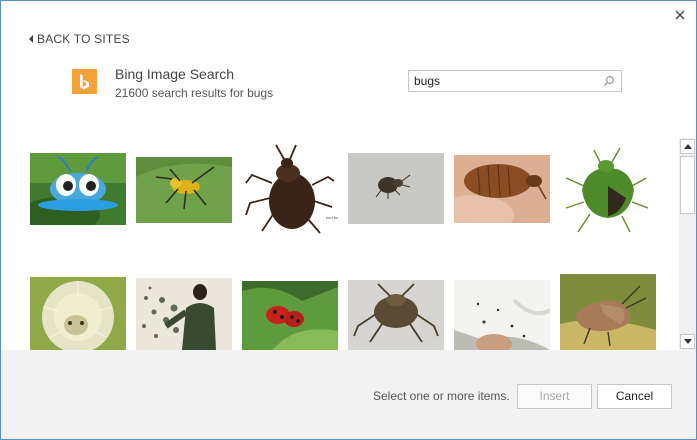 The image size is (697, 440). I want to click on insert-button: Insert, so click(554, 396).